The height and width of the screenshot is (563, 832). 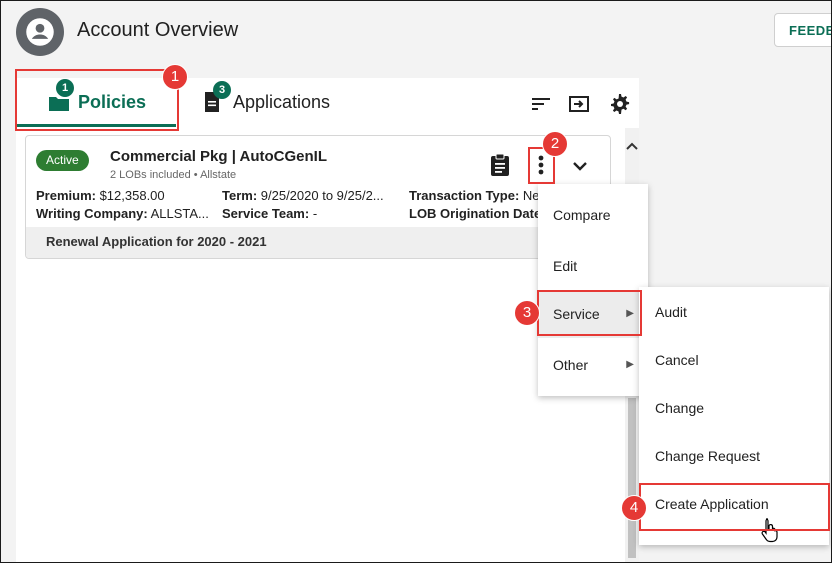 What do you see at coordinates (416, 32) in the screenshot?
I see `header-bar: Account Overview FEEDB` at bounding box center [416, 32].